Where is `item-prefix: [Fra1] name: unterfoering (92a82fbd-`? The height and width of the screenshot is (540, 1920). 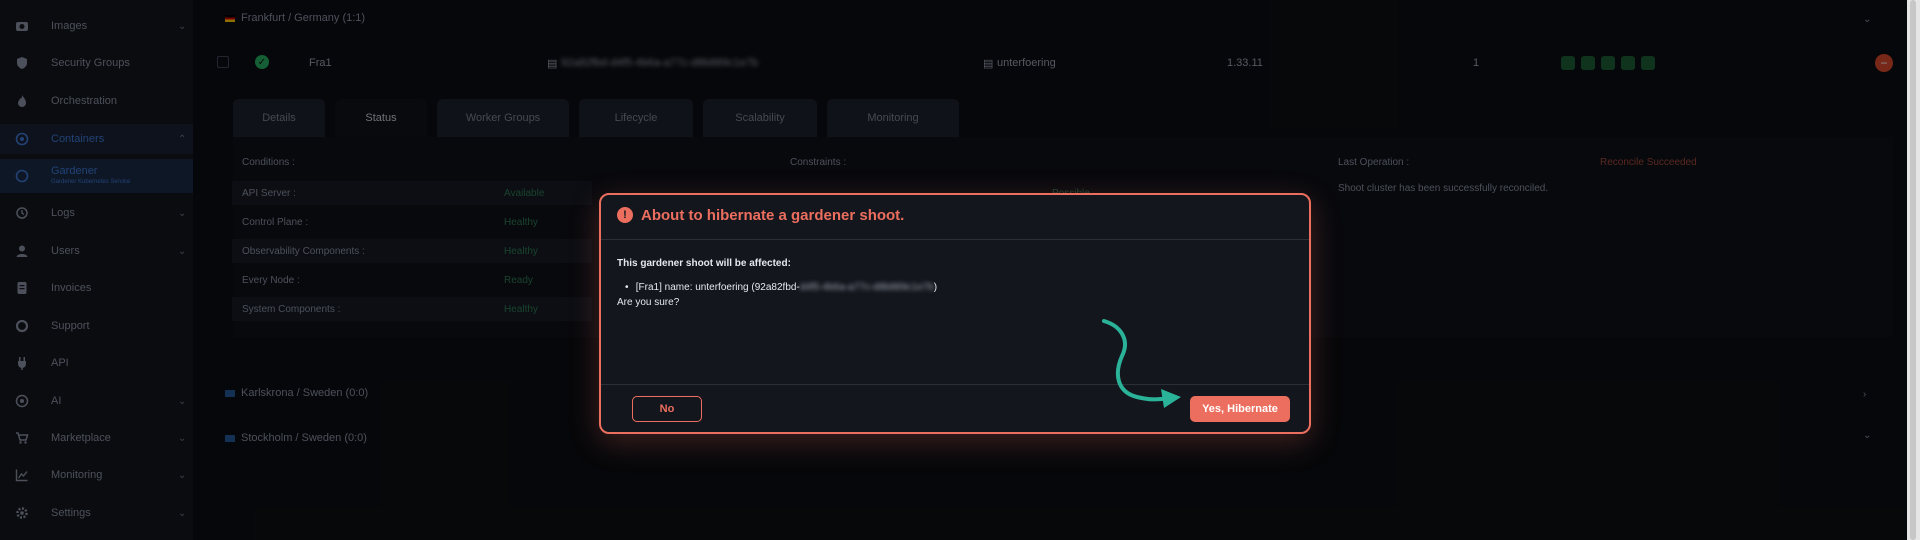 item-prefix: [Fra1] name: unterfoering (92a82fbd- is located at coordinates (717, 287).